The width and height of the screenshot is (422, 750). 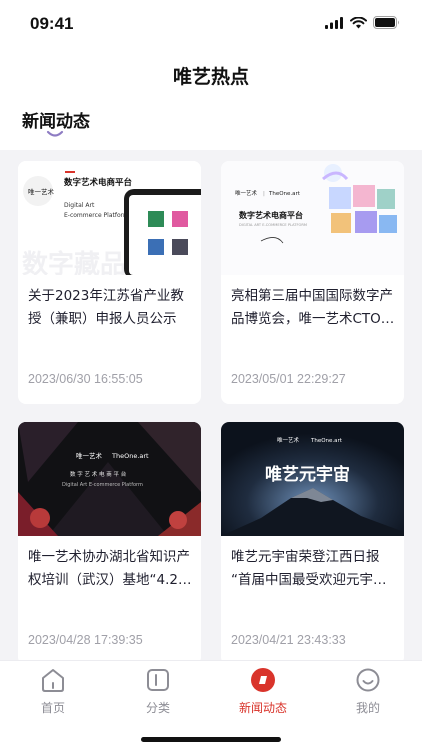 I want to click on card2-platform-cn: 数字艺术电商平台, so click(x=271, y=215).